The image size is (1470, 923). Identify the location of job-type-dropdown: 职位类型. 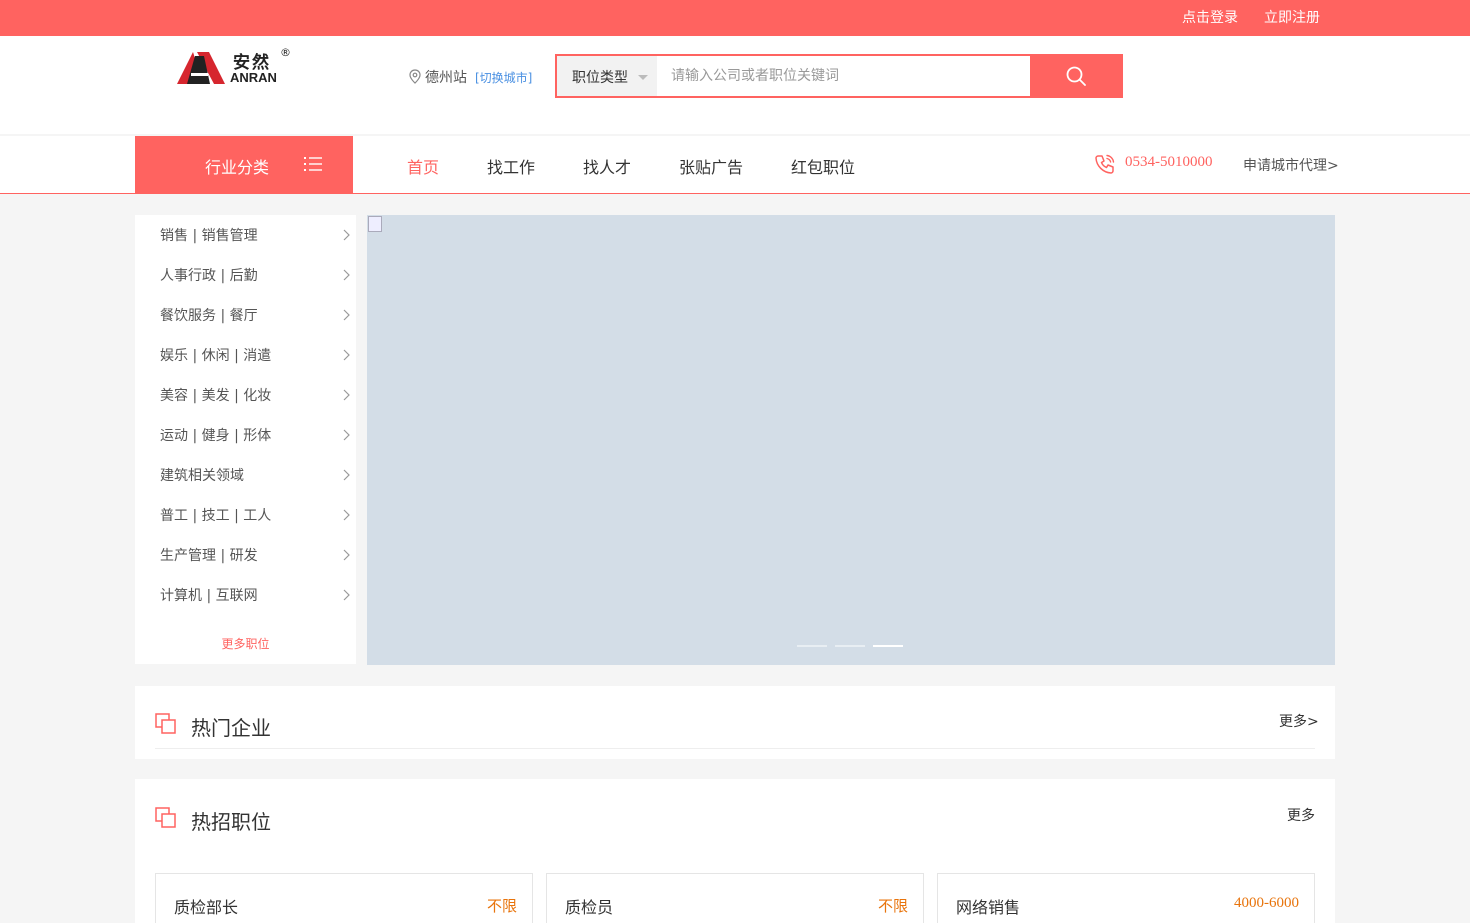
(607, 76).